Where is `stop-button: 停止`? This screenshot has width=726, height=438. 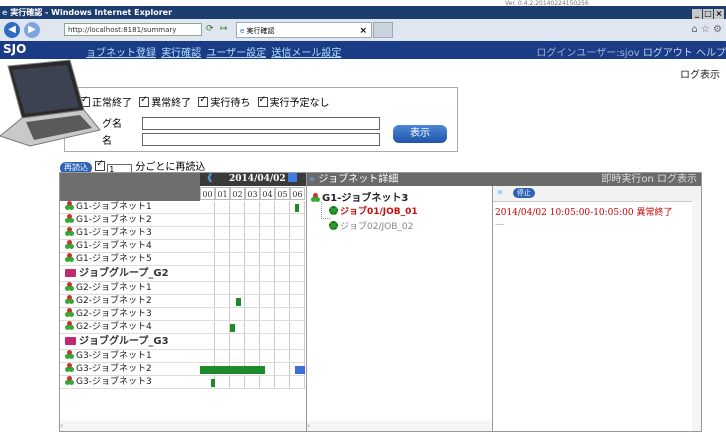
stop-button: 停止 is located at coordinates (524, 193).